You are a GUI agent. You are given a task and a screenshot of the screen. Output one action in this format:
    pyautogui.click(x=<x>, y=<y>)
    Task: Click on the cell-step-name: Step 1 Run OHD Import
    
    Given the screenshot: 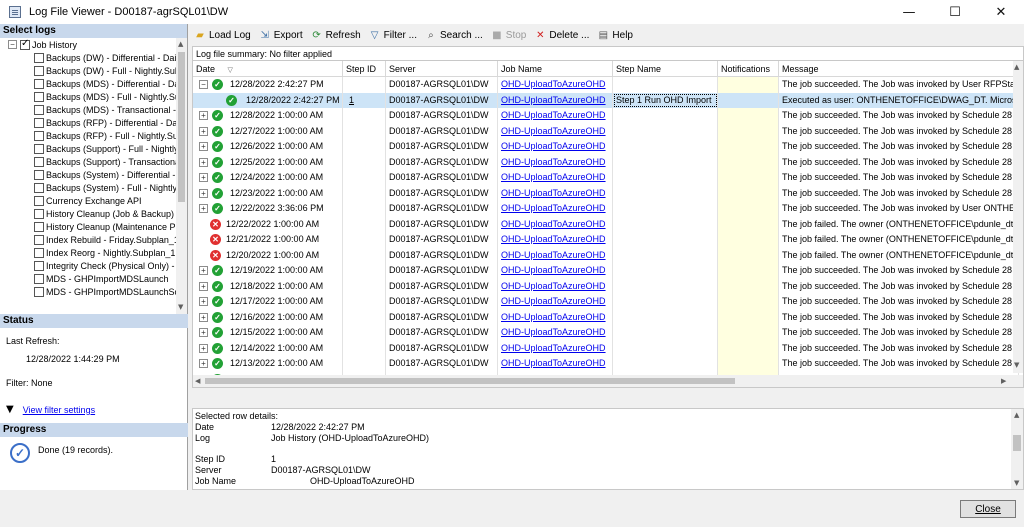 What is the action you would take?
    pyautogui.click(x=665, y=100)
    